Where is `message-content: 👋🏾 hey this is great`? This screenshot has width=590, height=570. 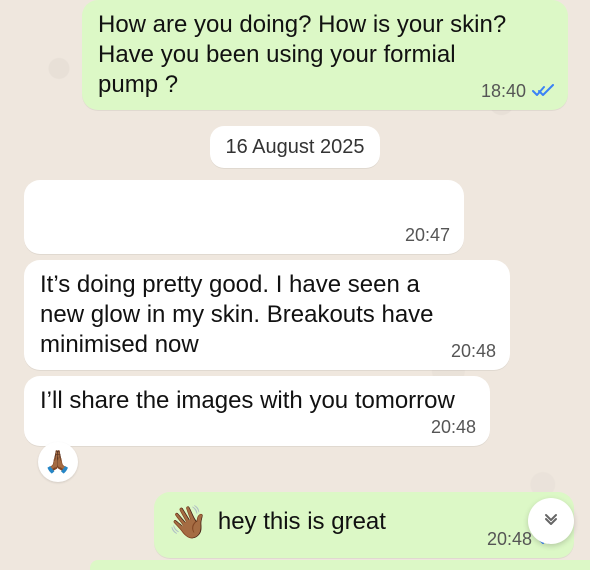 message-content: 👋🏾 hey this is great is located at coordinates (323, 522).